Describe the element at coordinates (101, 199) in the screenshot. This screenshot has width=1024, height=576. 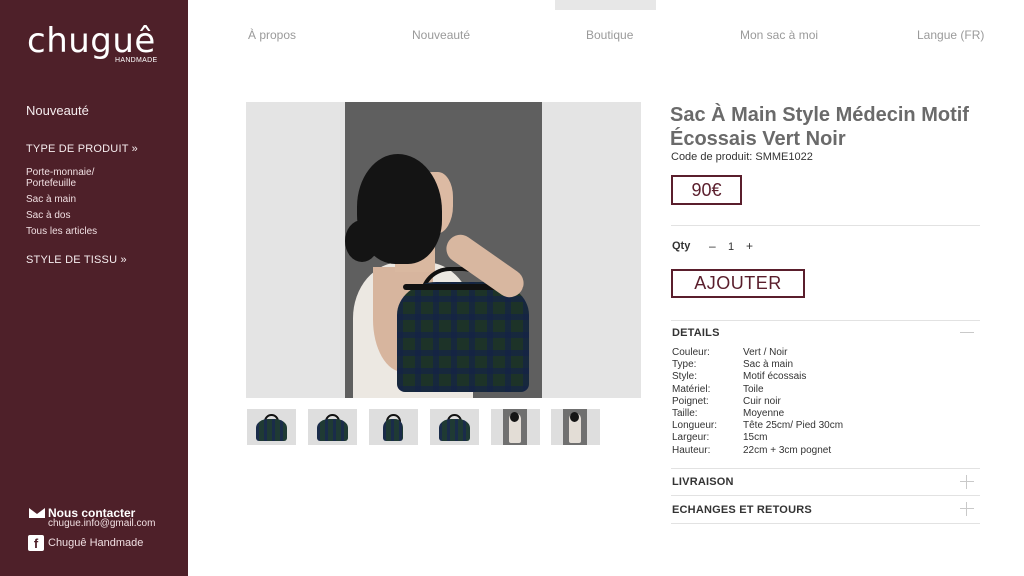
I see `sidebar-item-handbag: Sac à main` at that location.